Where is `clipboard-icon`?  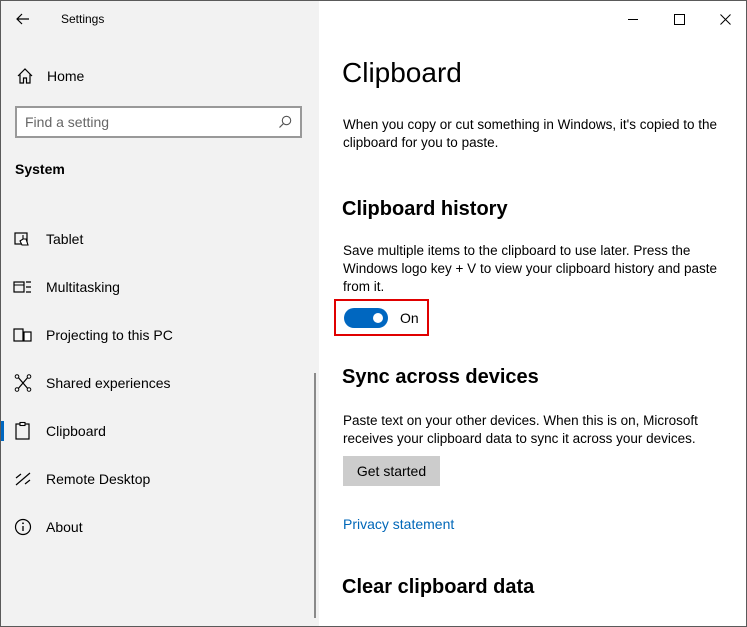
clipboard-icon is located at coordinates (23, 431).